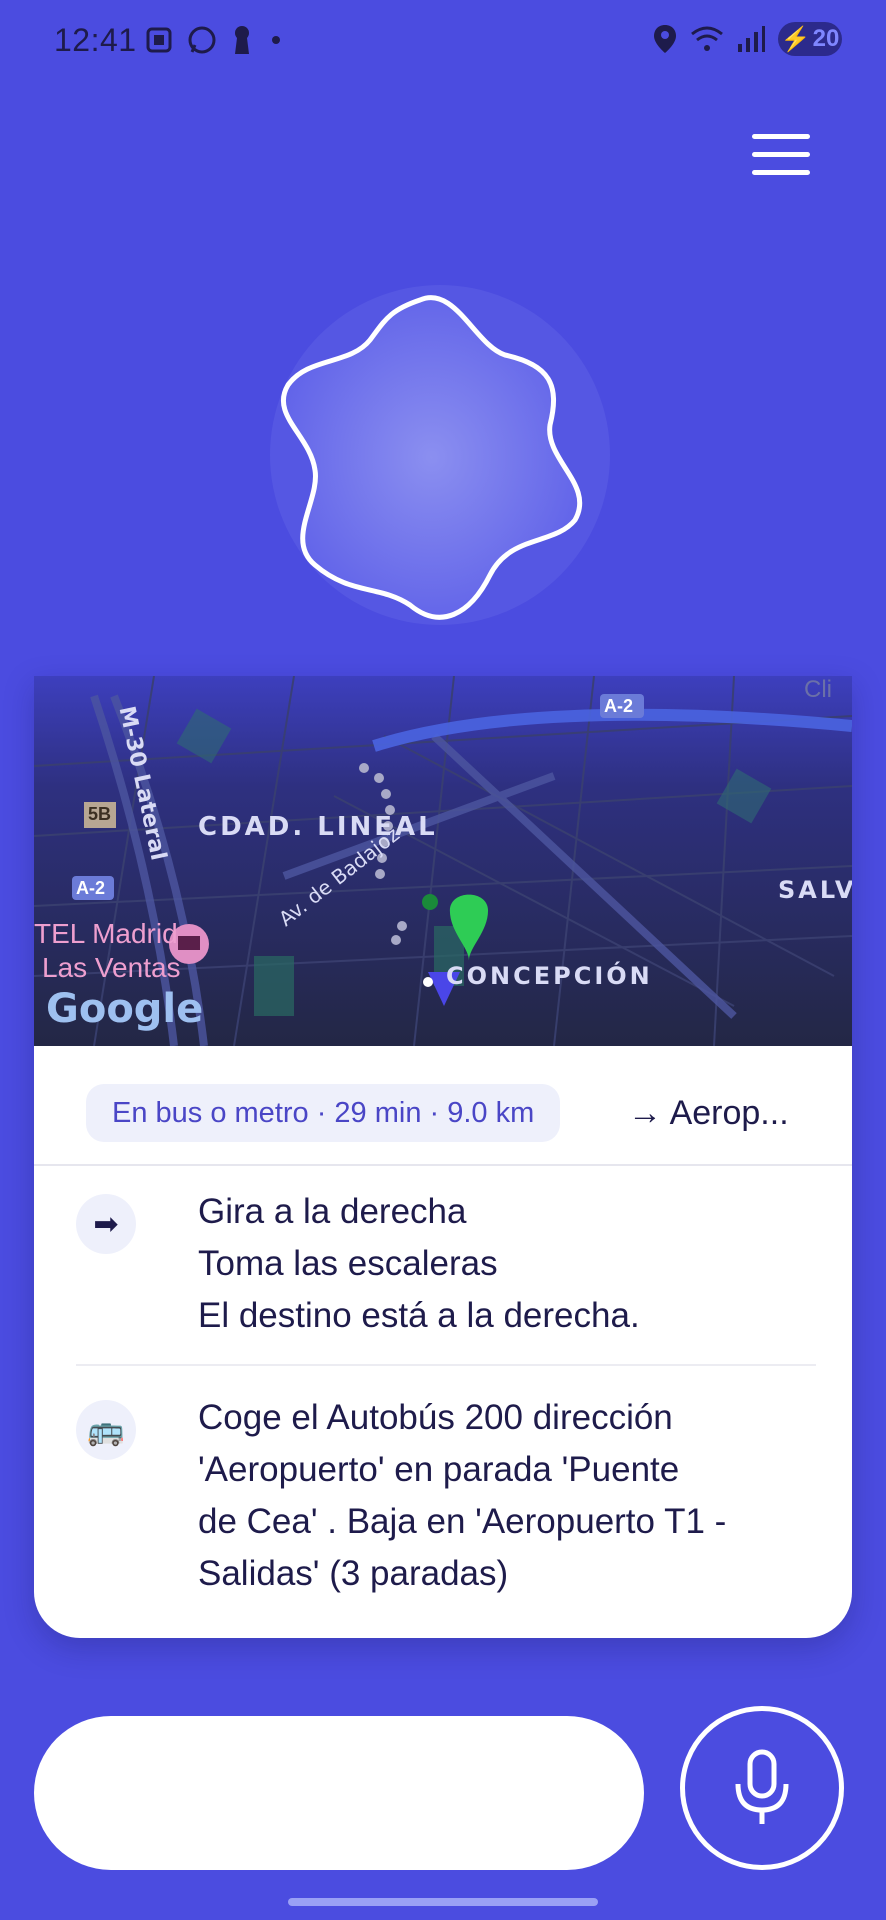 The height and width of the screenshot is (1920, 886). Describe the element at coordinates (443, 1902) in the screenshot. I see `home-indicator` at that location.